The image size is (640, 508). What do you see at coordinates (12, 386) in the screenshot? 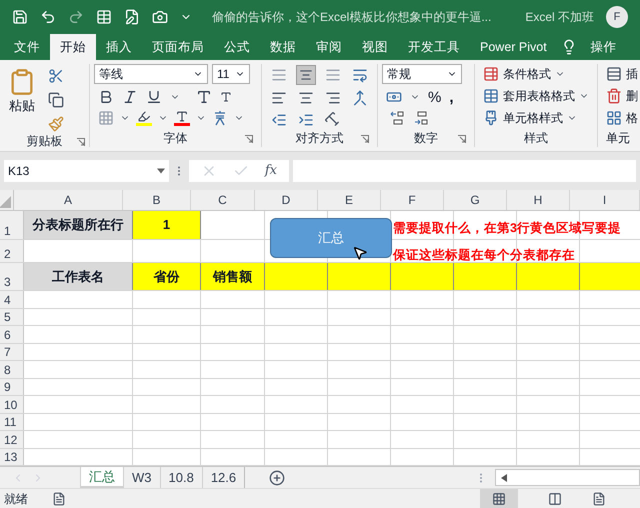
I see `row-header: 9` at bounding box center [12, 386].